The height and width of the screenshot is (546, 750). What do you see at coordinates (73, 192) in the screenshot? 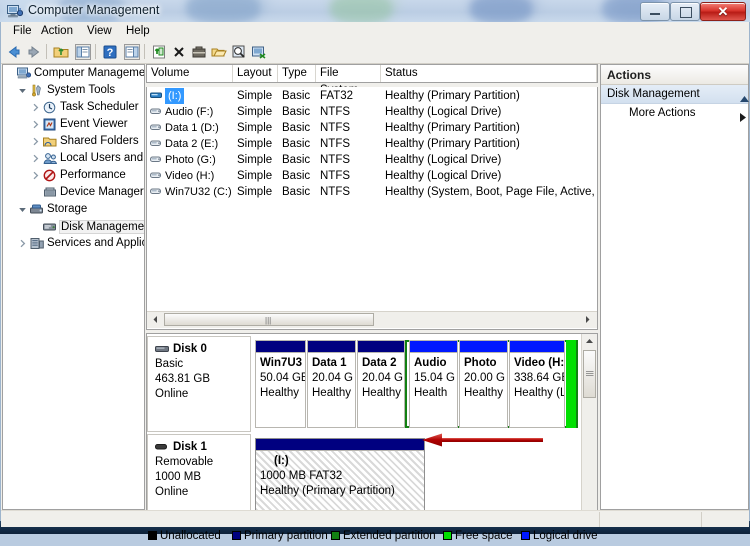
I see `sidebar-item-device-manager: Device Manager` at bounding box center [73, 192].